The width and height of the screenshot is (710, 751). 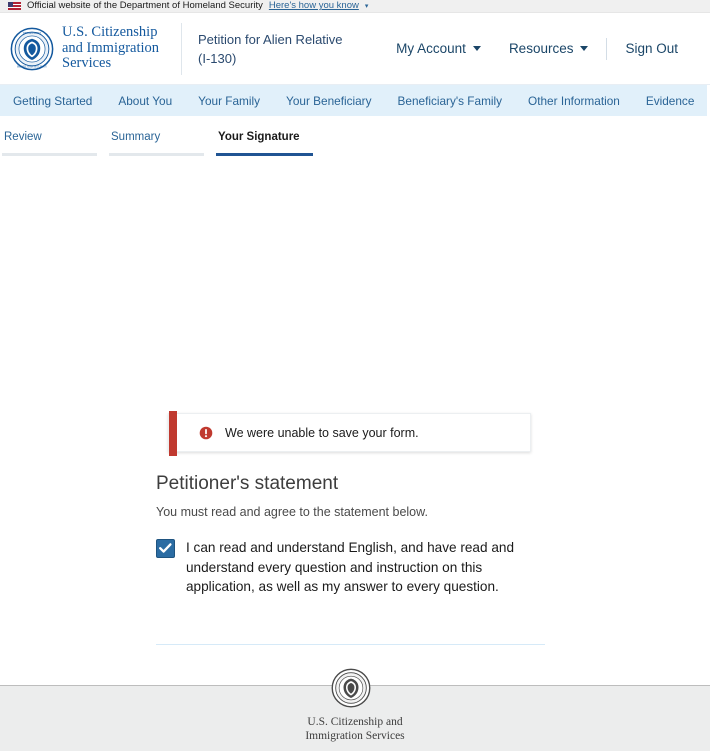 I want to click on error-alert-bar, so click(x=173, y=433).